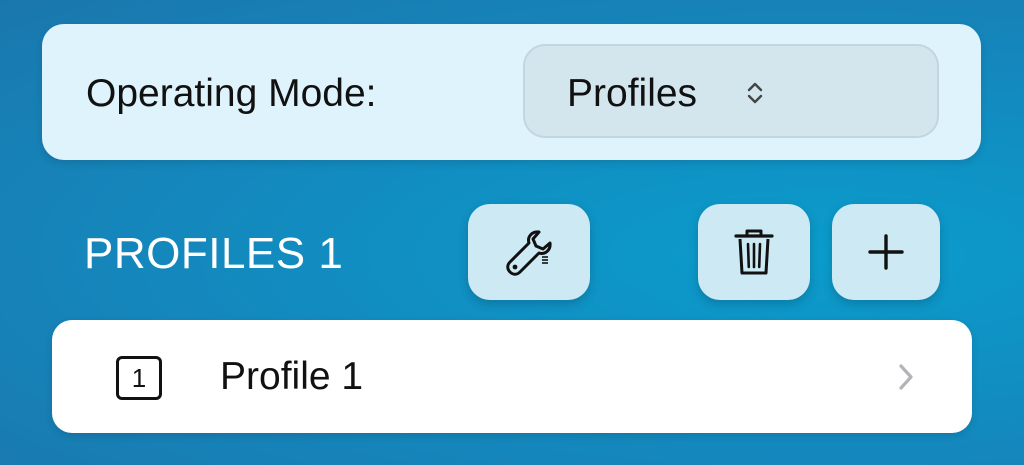 The image size is (1024, 465). I want to click on operating-mode-selected-value: Profiles, so click(632, 93).